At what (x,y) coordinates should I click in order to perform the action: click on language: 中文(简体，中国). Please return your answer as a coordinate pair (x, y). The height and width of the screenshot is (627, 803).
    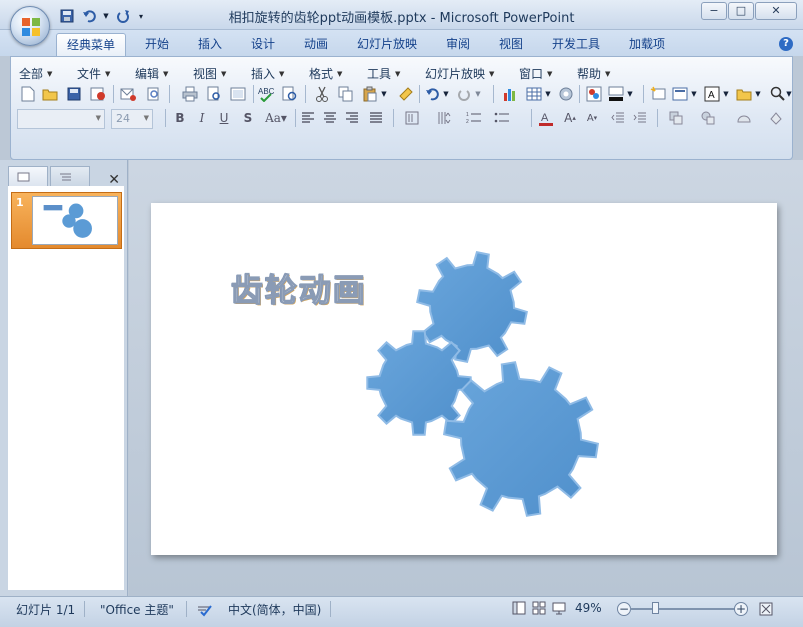
    Looking at the image, I should click on (274, 609).